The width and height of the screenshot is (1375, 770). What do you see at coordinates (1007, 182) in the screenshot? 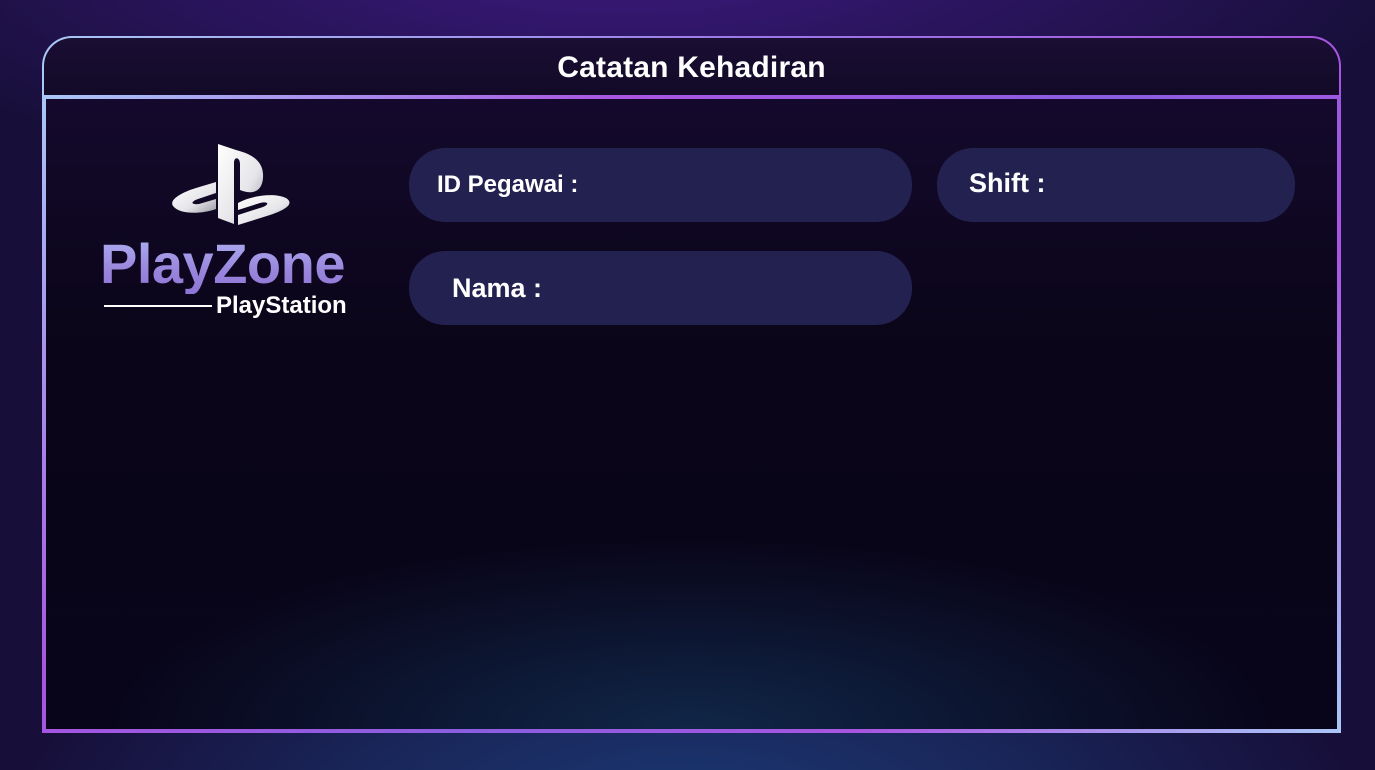
I see `shift-label: Shift :` at bounding box center [1007, 182].